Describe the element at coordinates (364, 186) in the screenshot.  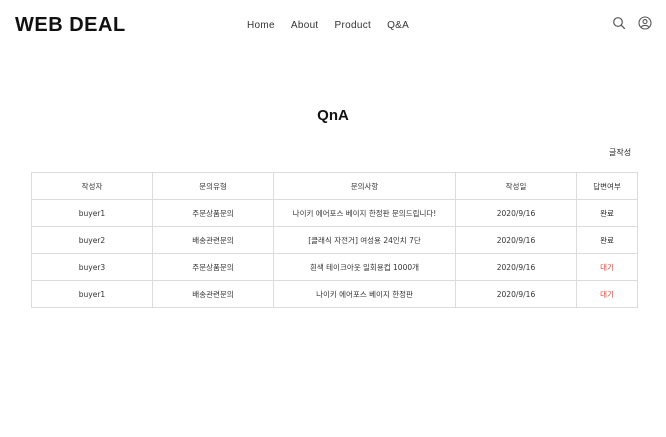
I see `col-subject: 문의사항` at that location.